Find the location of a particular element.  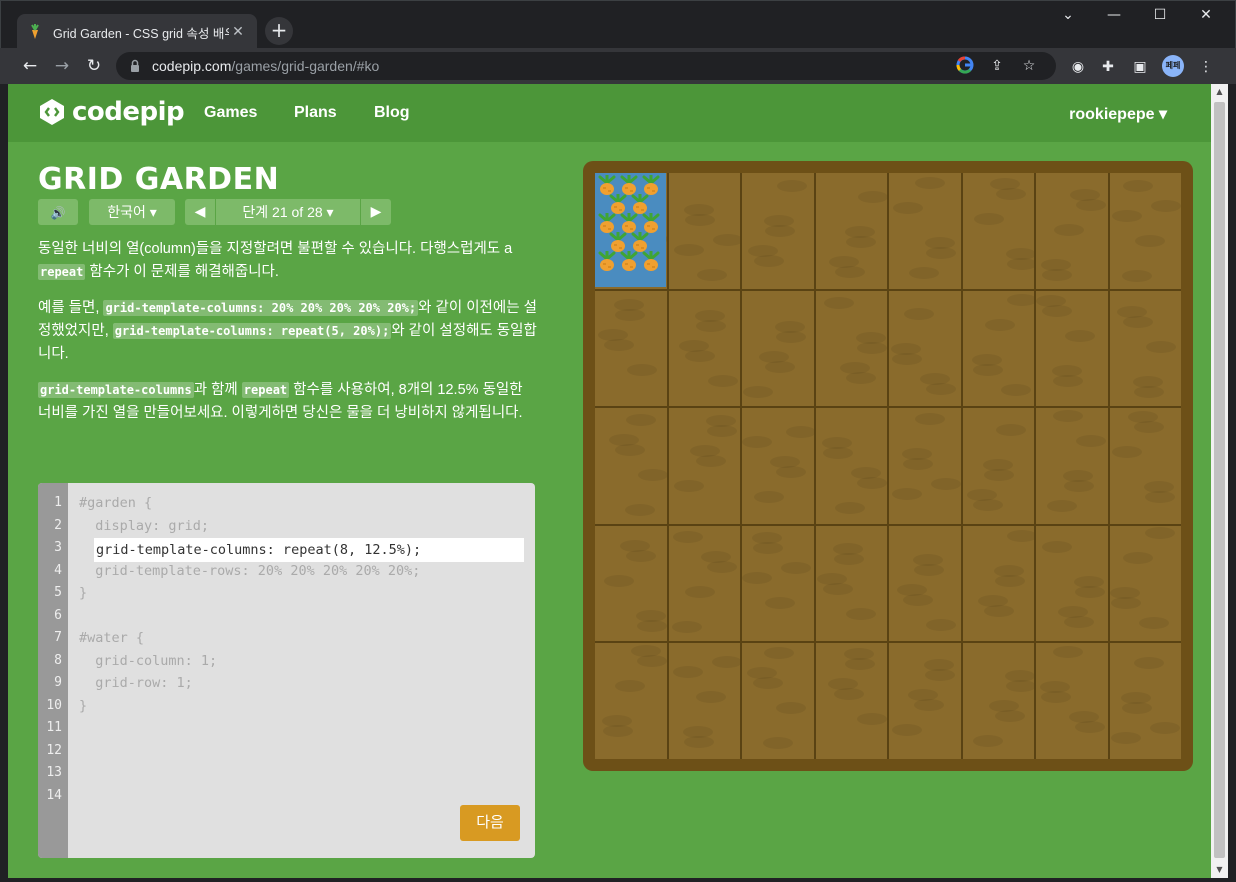

css-input-line is located at coordinates (309, 550).